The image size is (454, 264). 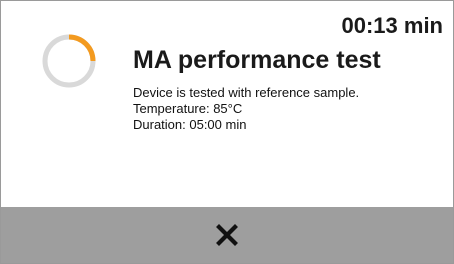 I want to click on close-icon, so click(x=227, y=235).